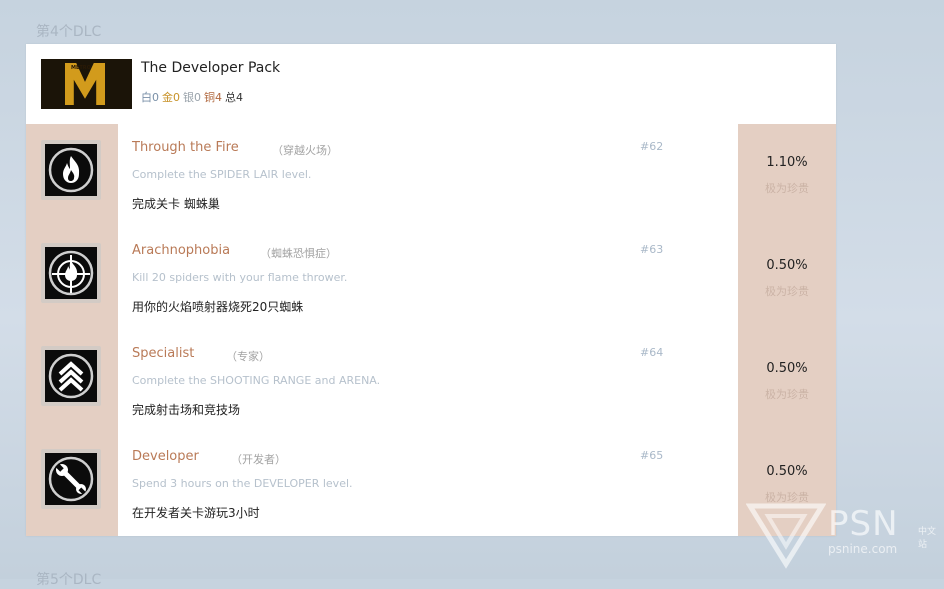  I want to click on trophy-stats: 白0 金0 银0 铜4 总4, so click(193, 97).